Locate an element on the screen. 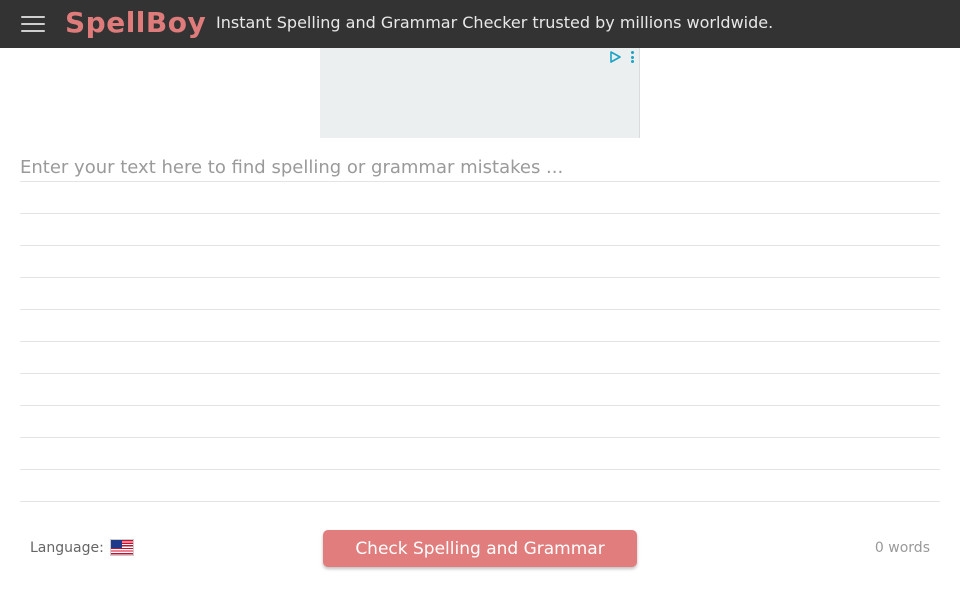 The height and width of the screenshot is (600, 960). ad-choices-icon is located at coordinates (615, 57).